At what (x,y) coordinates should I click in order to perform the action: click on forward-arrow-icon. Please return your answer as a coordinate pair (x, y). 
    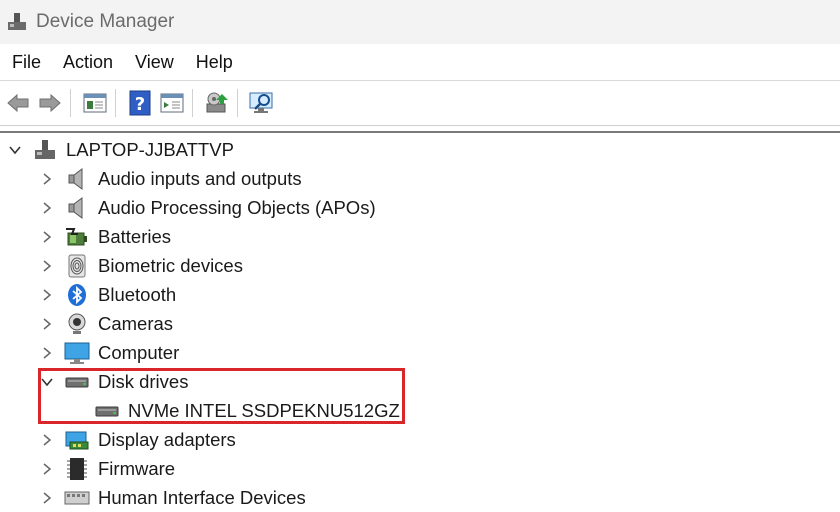
    Looking at the image, I should click on (50, 103).